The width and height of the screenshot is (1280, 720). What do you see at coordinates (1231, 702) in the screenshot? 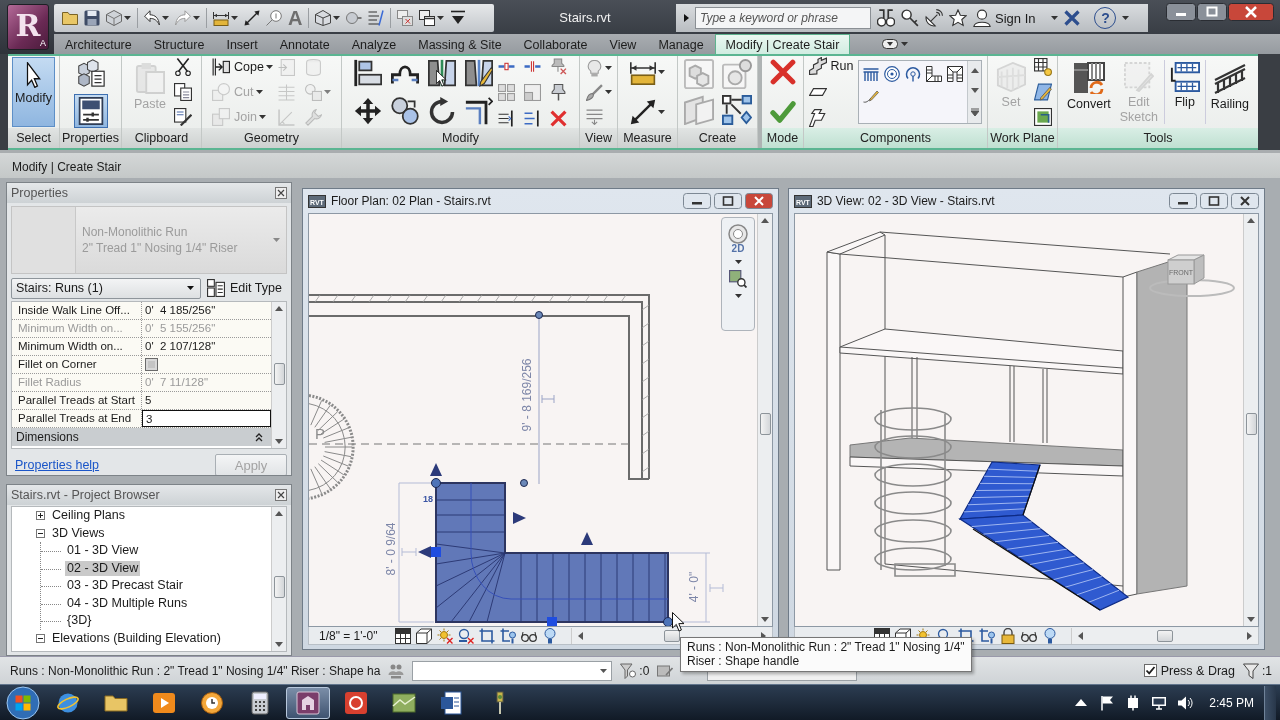
I see `clock: 2:45 PM` at bounding box center [1231, 702].